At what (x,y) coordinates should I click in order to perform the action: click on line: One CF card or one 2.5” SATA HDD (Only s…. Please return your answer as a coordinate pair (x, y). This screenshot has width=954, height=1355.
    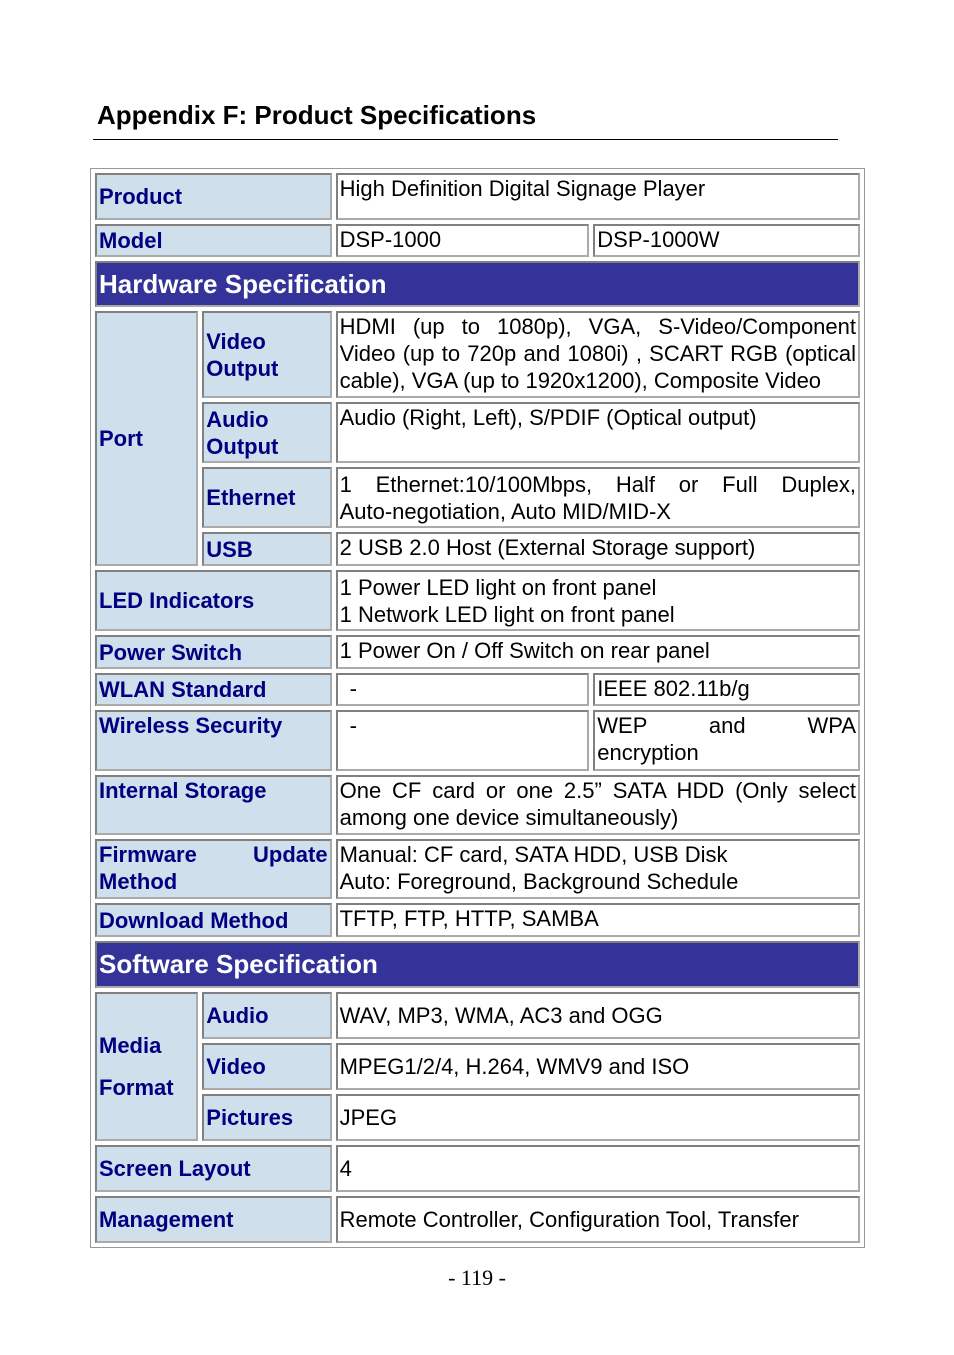
    Looking at the image, I should click on (597, 790).